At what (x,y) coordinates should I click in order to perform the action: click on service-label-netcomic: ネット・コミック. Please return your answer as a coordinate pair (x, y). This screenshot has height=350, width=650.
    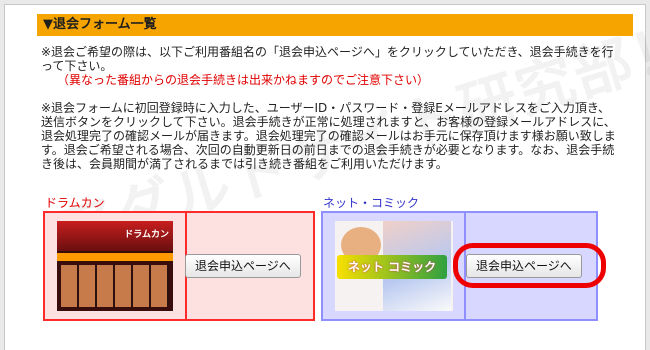
    Looking at the image, I should click on (371, 203).